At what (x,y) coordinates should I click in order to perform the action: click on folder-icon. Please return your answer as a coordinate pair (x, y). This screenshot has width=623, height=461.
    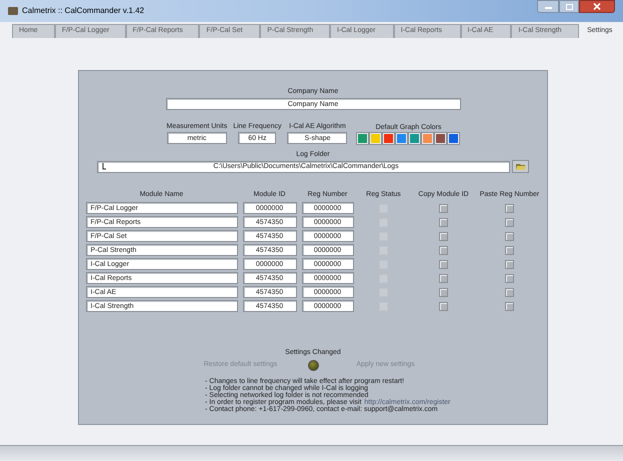
    Looking at the image, I should click on (521, 166).